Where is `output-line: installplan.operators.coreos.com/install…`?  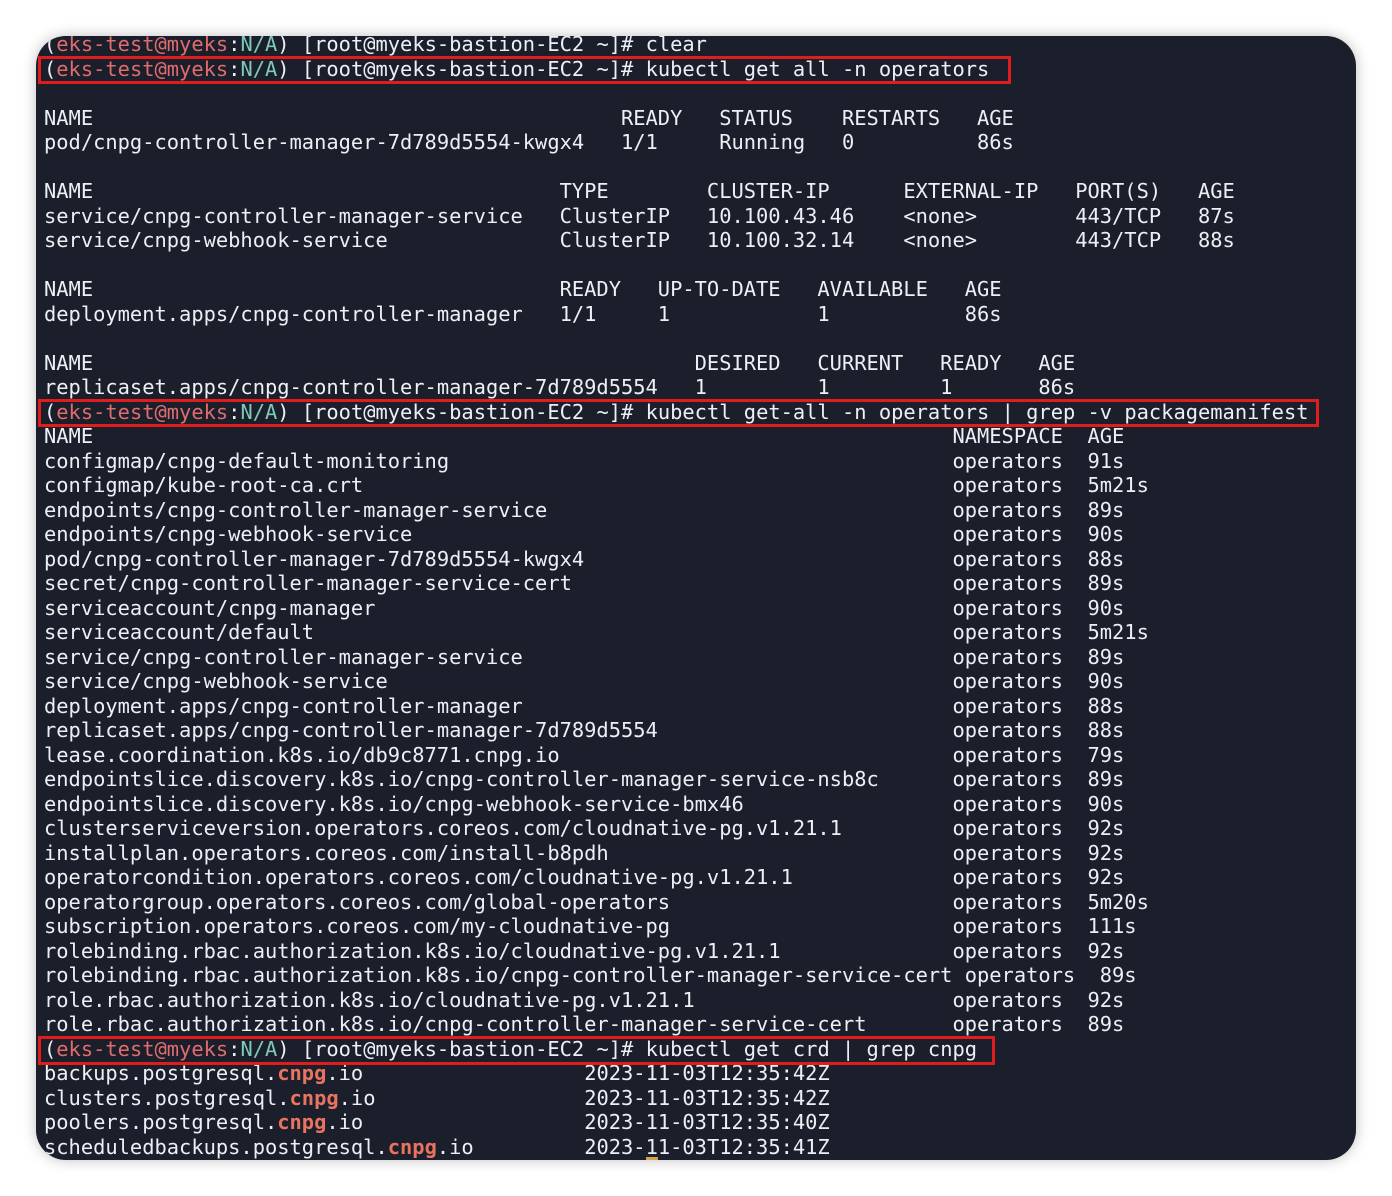
output-line: installplan.operators.coreos.com/install… is located at coordinates (584, 852).